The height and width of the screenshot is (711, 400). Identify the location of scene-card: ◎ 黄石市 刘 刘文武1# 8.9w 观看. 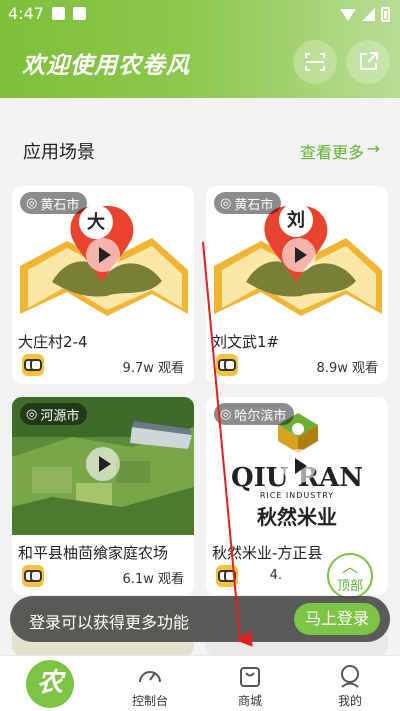
(297, 285).